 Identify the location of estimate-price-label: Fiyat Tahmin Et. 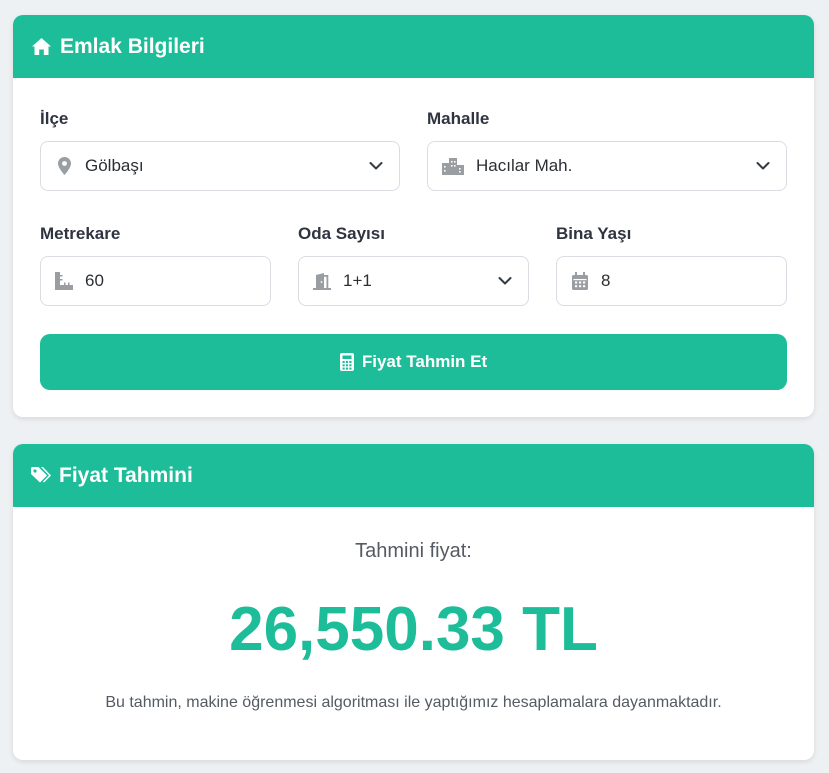
(424, 361).